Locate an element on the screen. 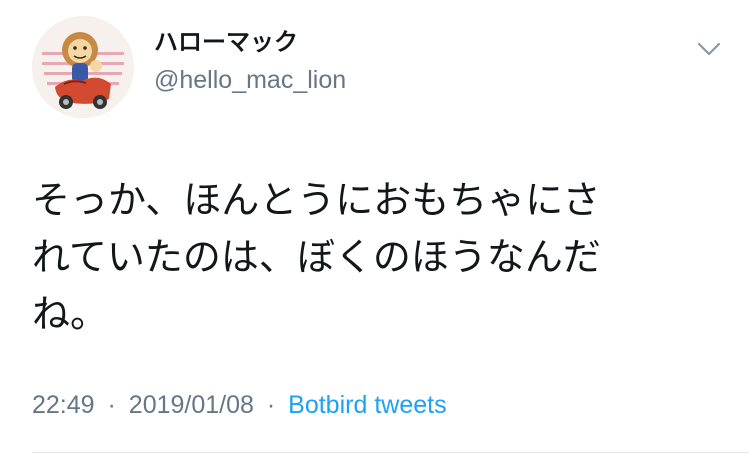 Image resolution: width=749 pixels, height=454 pixels. author-display-name: ハローマック is located at coordinates (421, 42).